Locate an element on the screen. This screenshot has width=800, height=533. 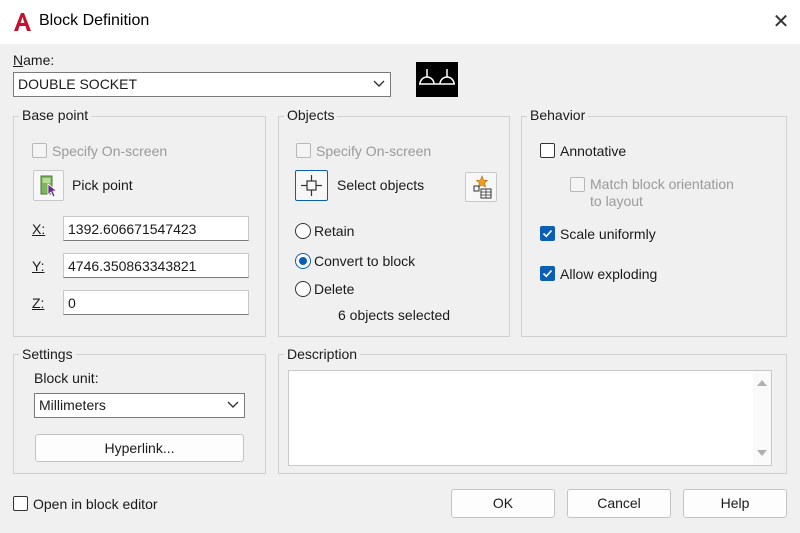
quick-select-button is located at coordinates (481, 187).